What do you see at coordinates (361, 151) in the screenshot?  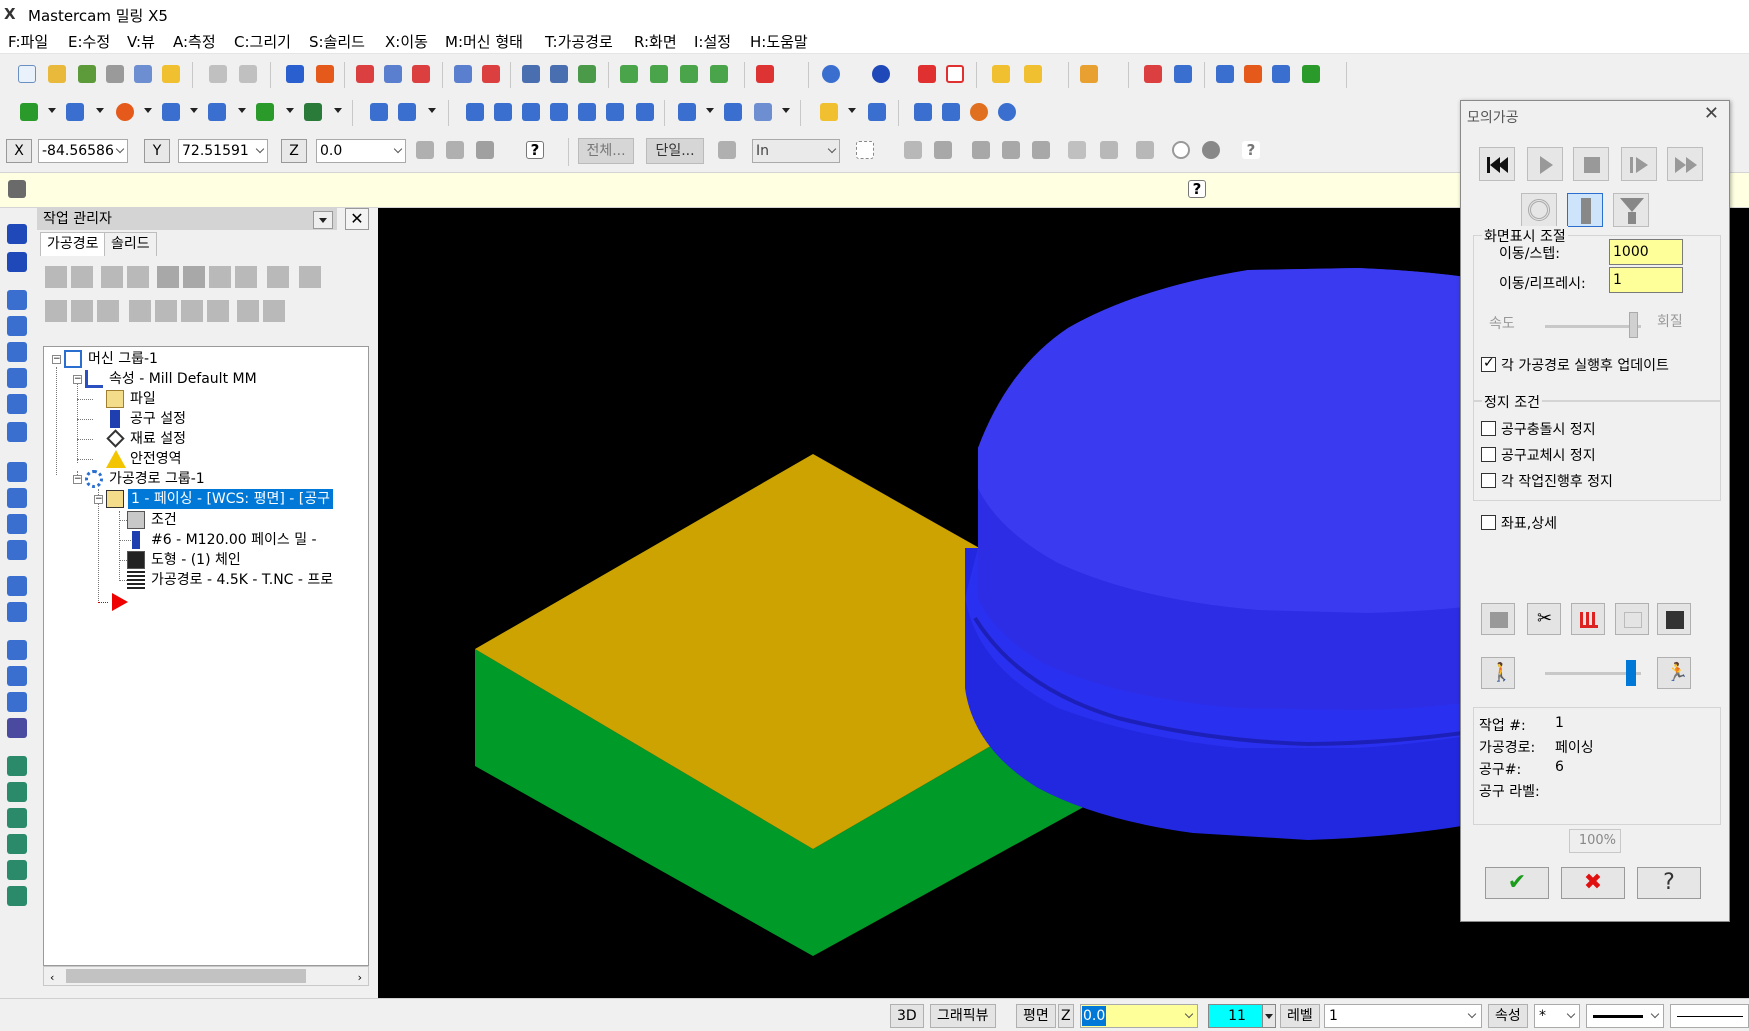 I see `z-coord-field: 0.0` at bounding box center [361, 151].